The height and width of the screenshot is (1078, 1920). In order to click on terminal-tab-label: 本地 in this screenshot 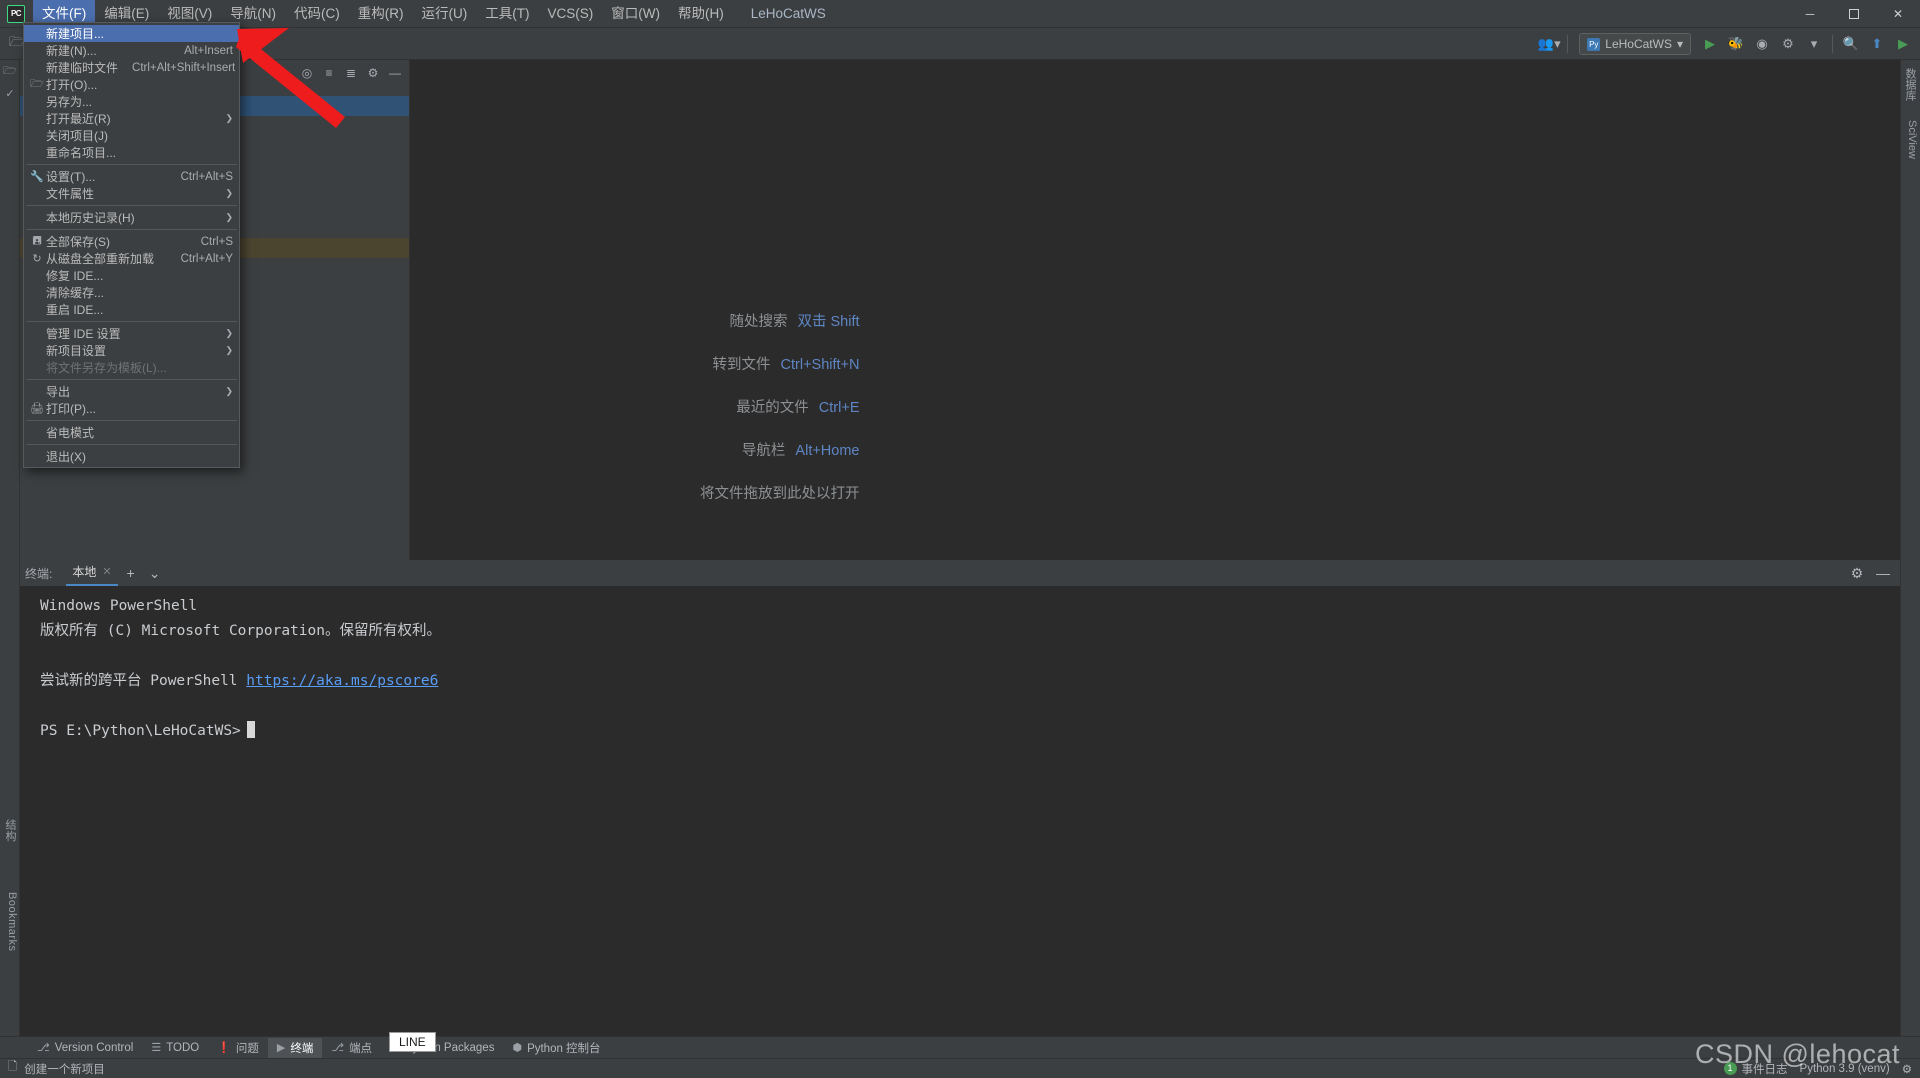, I will do `click(84, 572)`.